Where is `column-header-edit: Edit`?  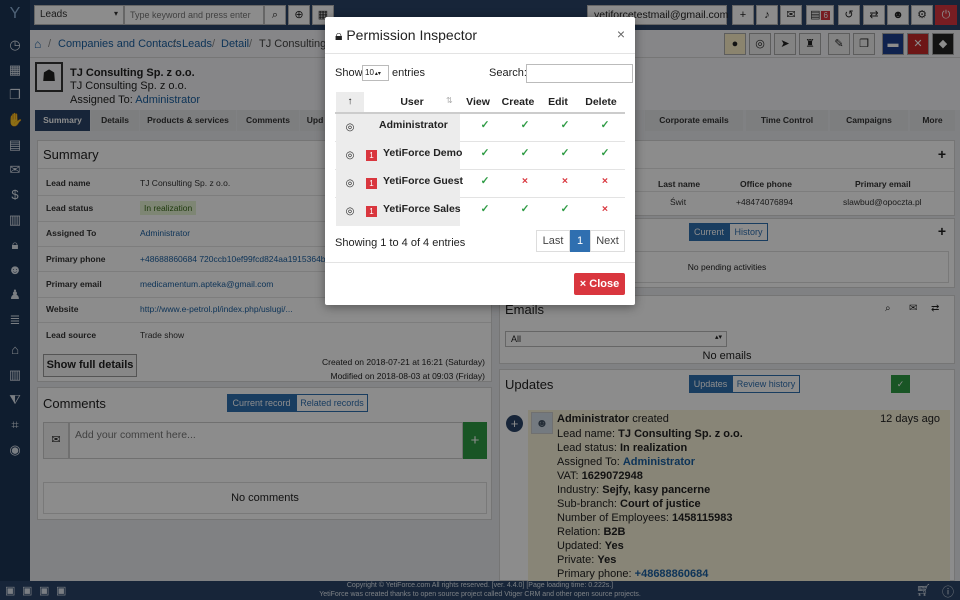
column-header-edit: Edit is located at coordinates (558, 102).